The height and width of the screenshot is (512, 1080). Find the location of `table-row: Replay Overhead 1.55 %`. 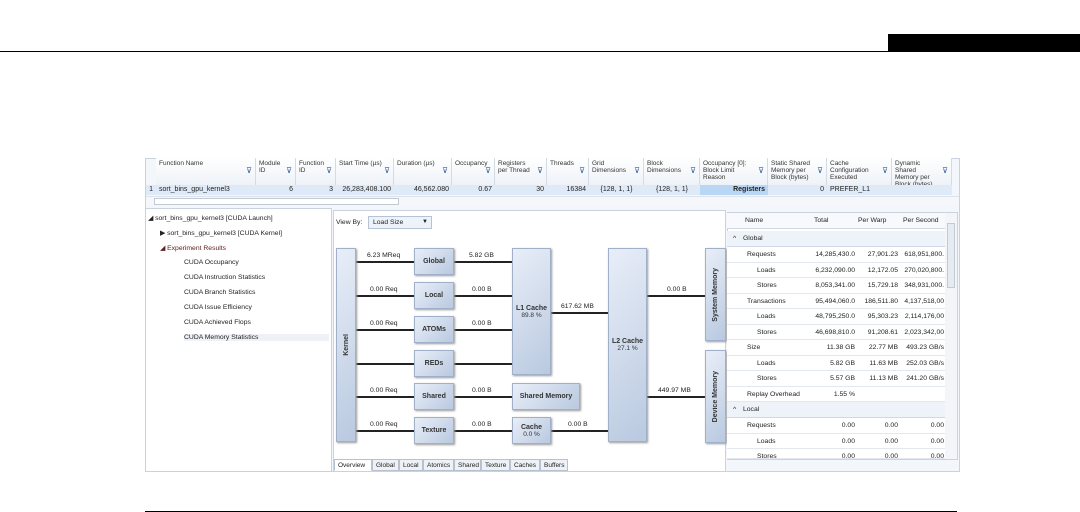

table-row: Replay Overhead 1.55 % is located at coordinates (836, 394).